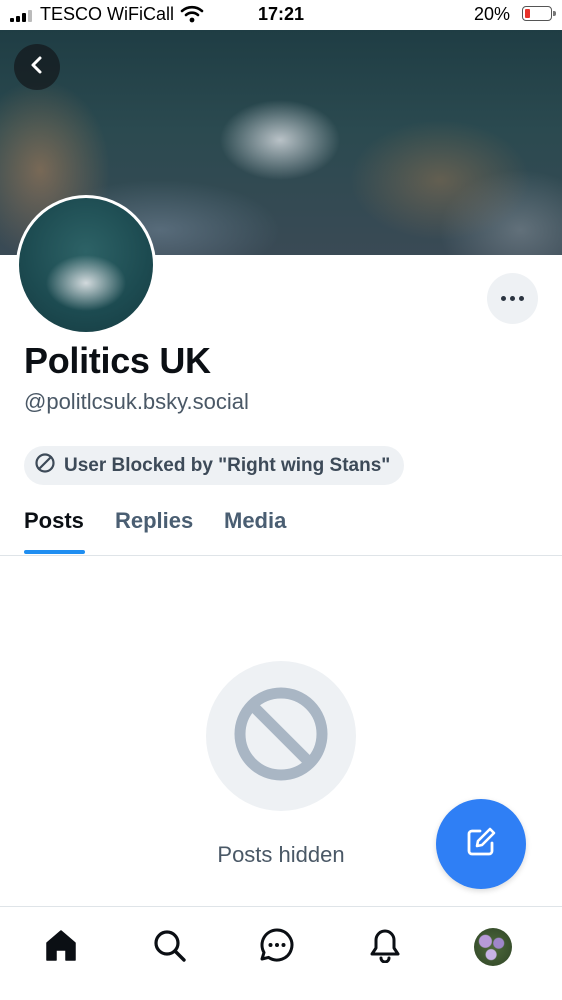 This screenshot has height=1000, width=562. I want to click on tab-media: Media, so click(255, 521).